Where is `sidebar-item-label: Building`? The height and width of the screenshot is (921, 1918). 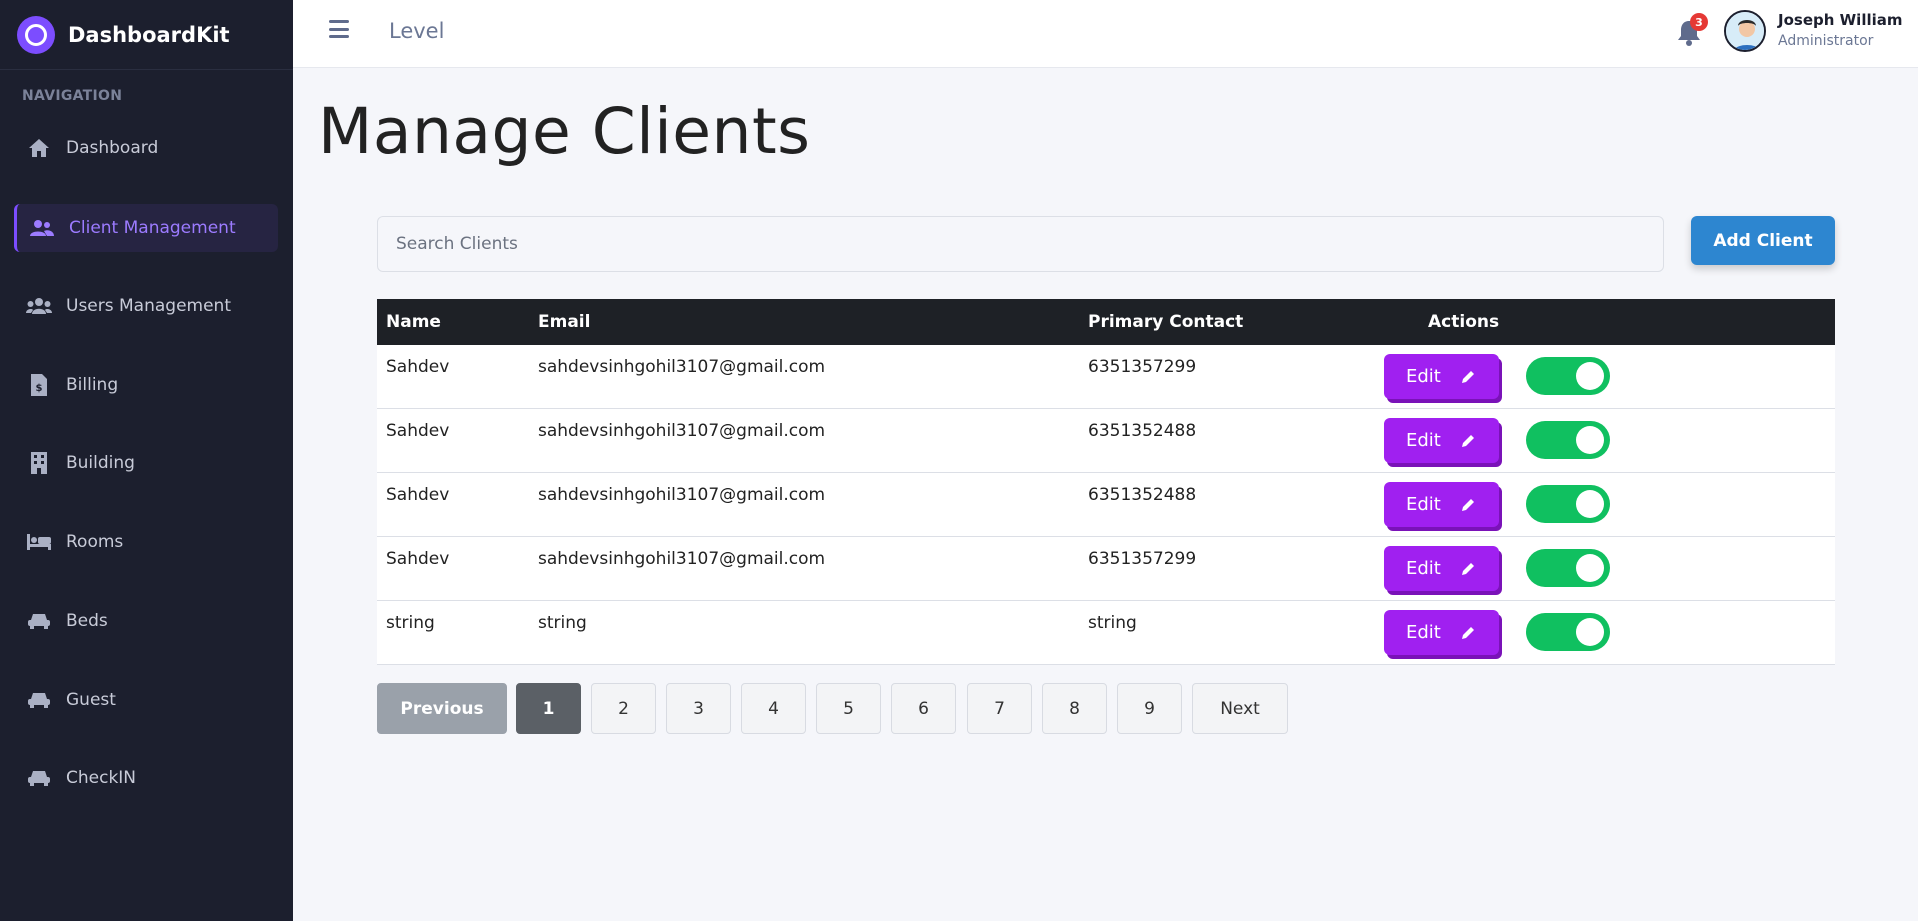 sidebar-item-label: Building is located at coordinates (100, 463).